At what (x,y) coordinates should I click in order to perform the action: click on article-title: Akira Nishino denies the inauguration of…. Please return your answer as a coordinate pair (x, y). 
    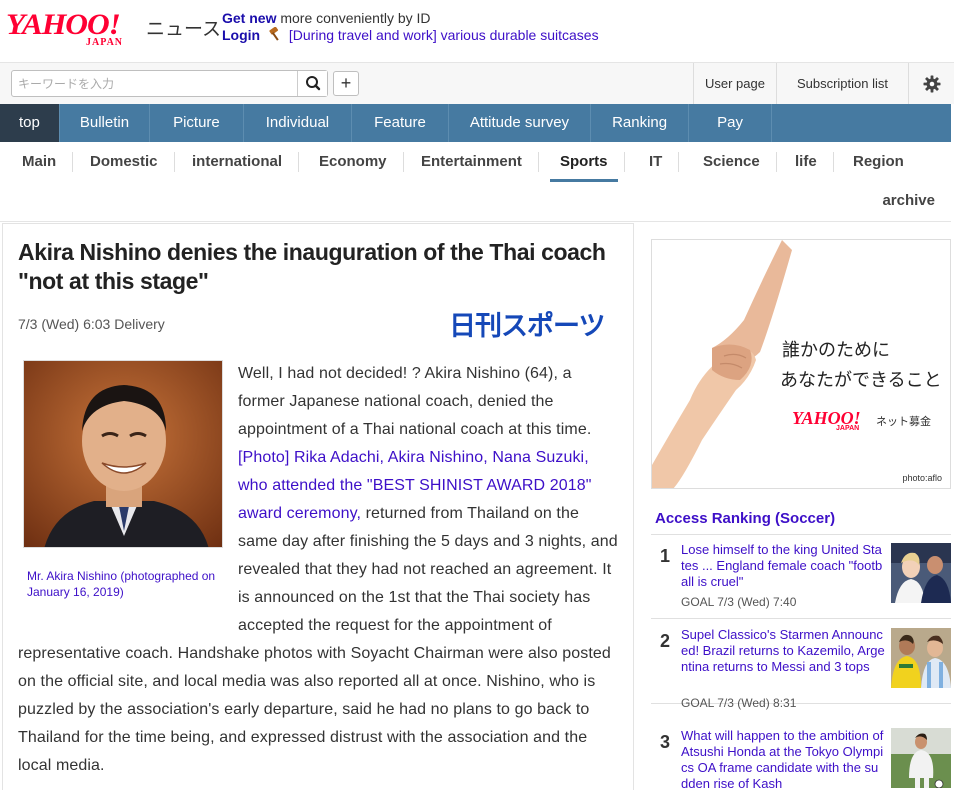
    Looking at the image, I should click on (312, 266).